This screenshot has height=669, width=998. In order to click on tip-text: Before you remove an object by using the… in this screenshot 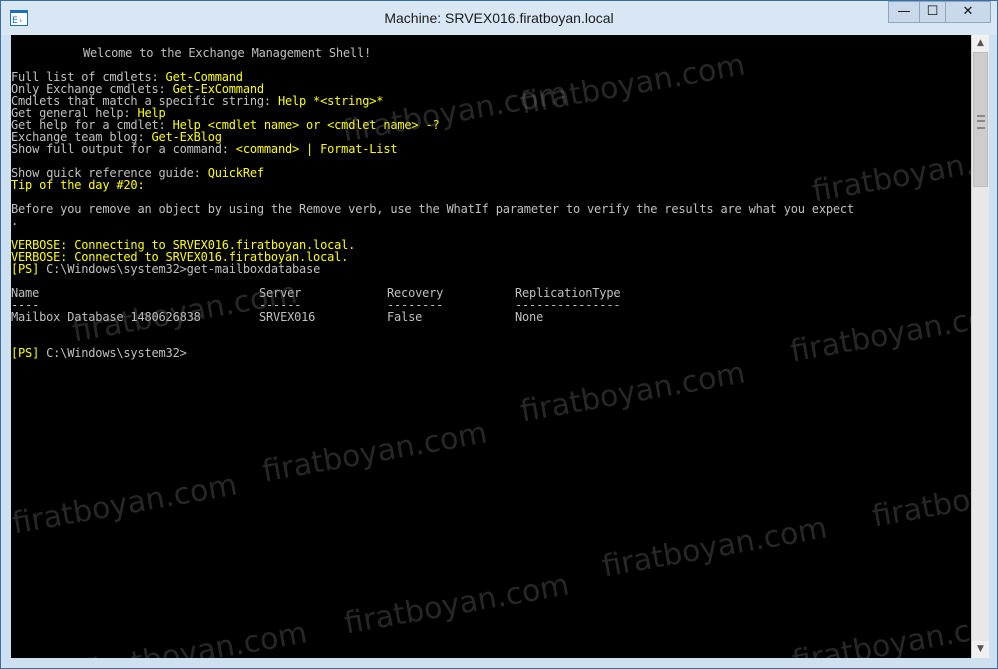, I will do `click(432, 209)`.